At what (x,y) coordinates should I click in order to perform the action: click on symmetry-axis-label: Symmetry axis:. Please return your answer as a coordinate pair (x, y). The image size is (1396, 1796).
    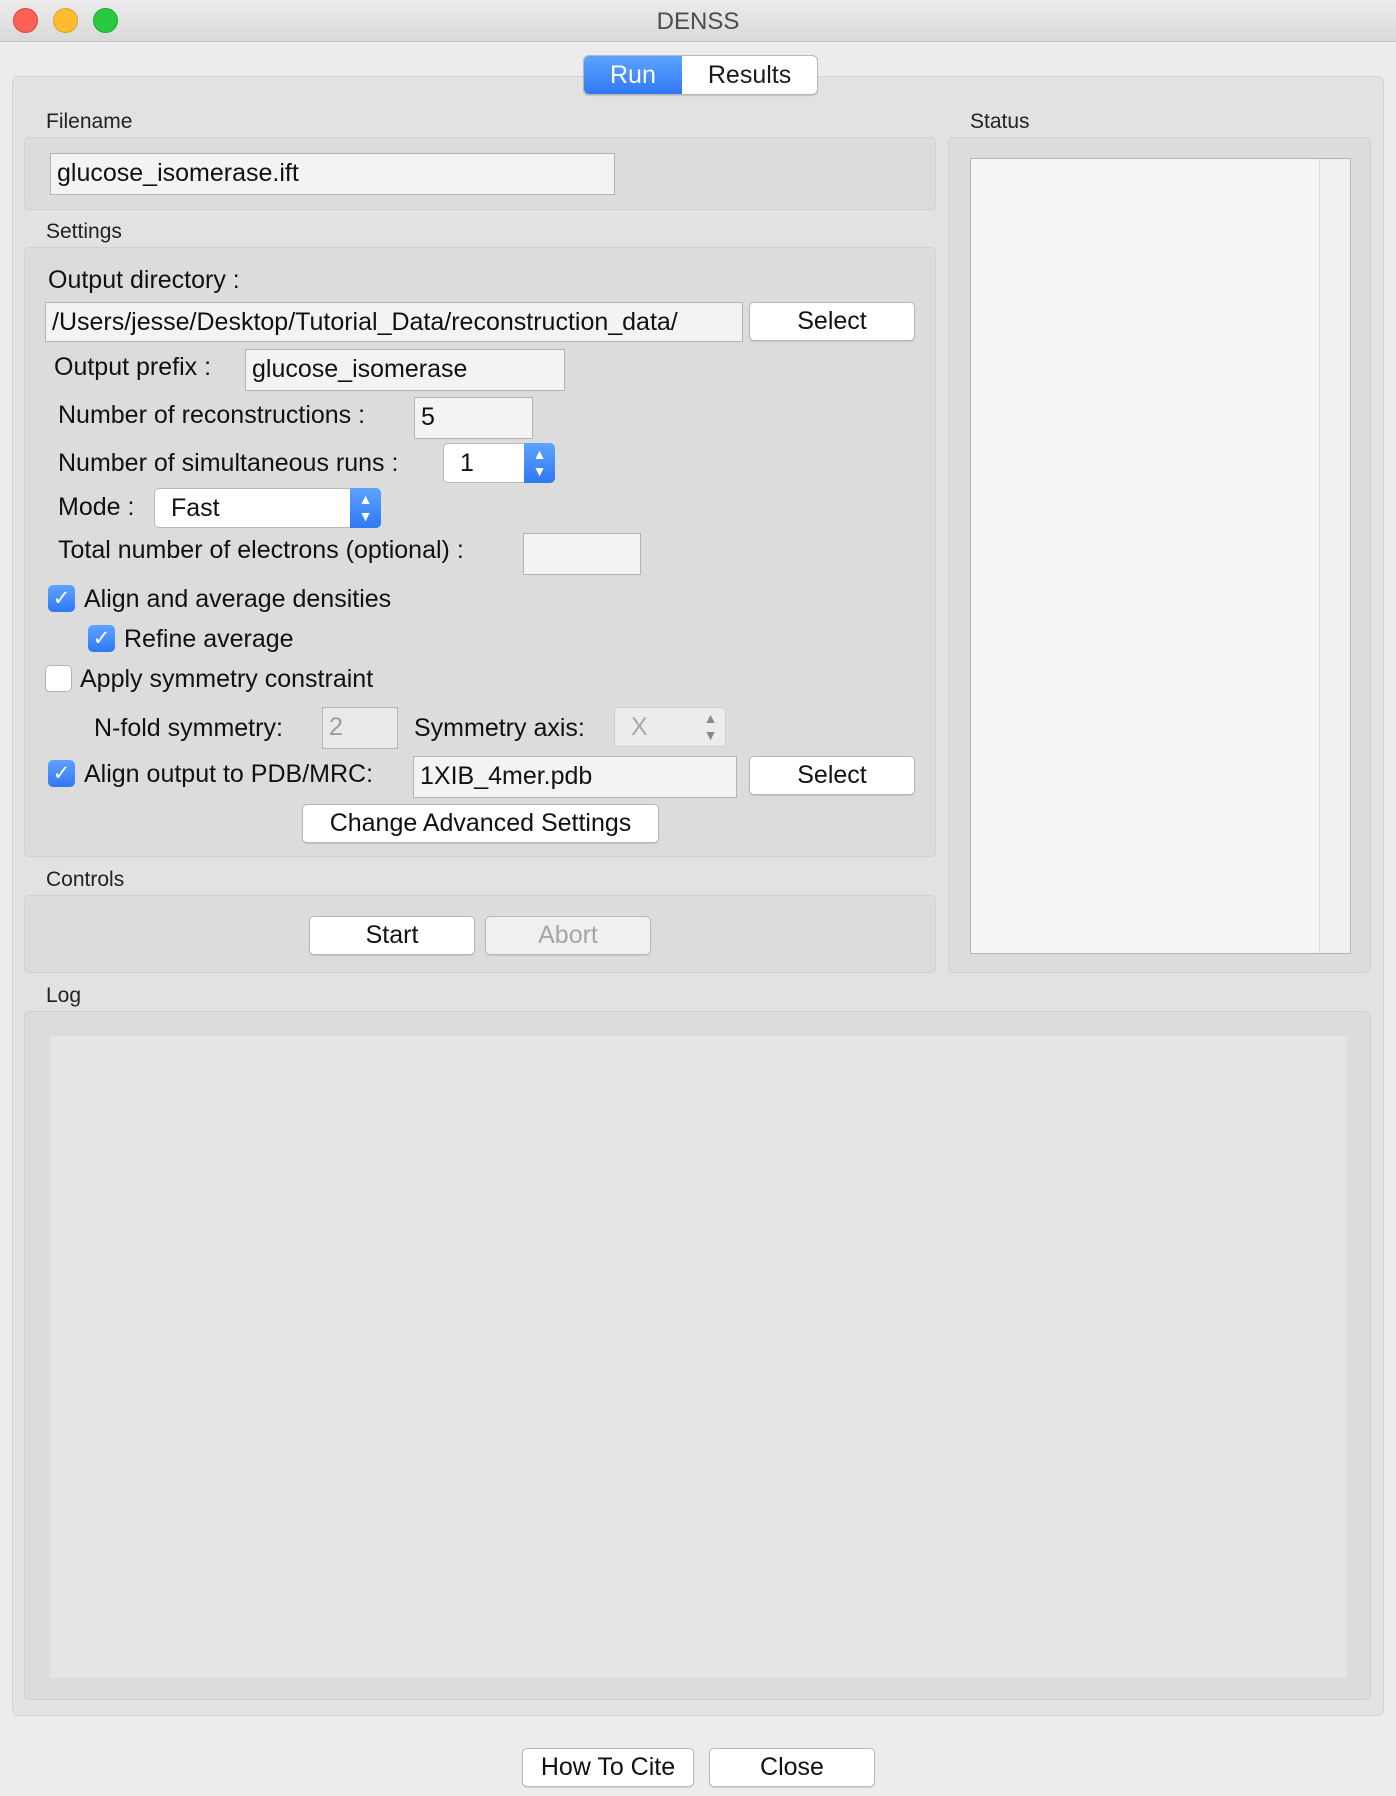
    Looking at the image, I should click on (499, 728).